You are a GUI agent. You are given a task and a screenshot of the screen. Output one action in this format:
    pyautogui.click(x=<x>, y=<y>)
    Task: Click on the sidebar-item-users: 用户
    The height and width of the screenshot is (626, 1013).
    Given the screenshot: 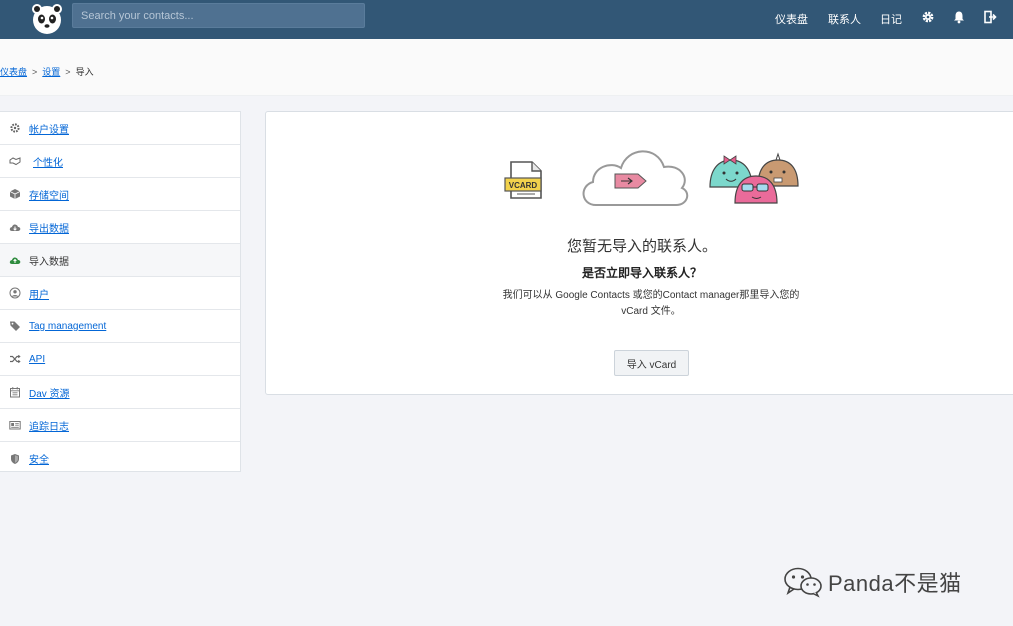 What is the action you would take?
    pyautogui.click(x=120, y=293)
    